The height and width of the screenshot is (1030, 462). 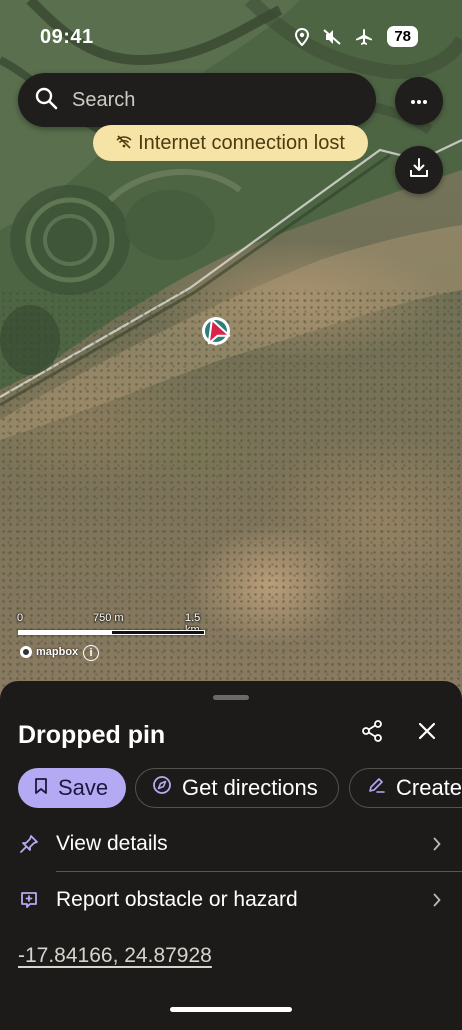 I want to click on report-hazard-row: Report obstacle or hazard, so click(x=231, y=900).